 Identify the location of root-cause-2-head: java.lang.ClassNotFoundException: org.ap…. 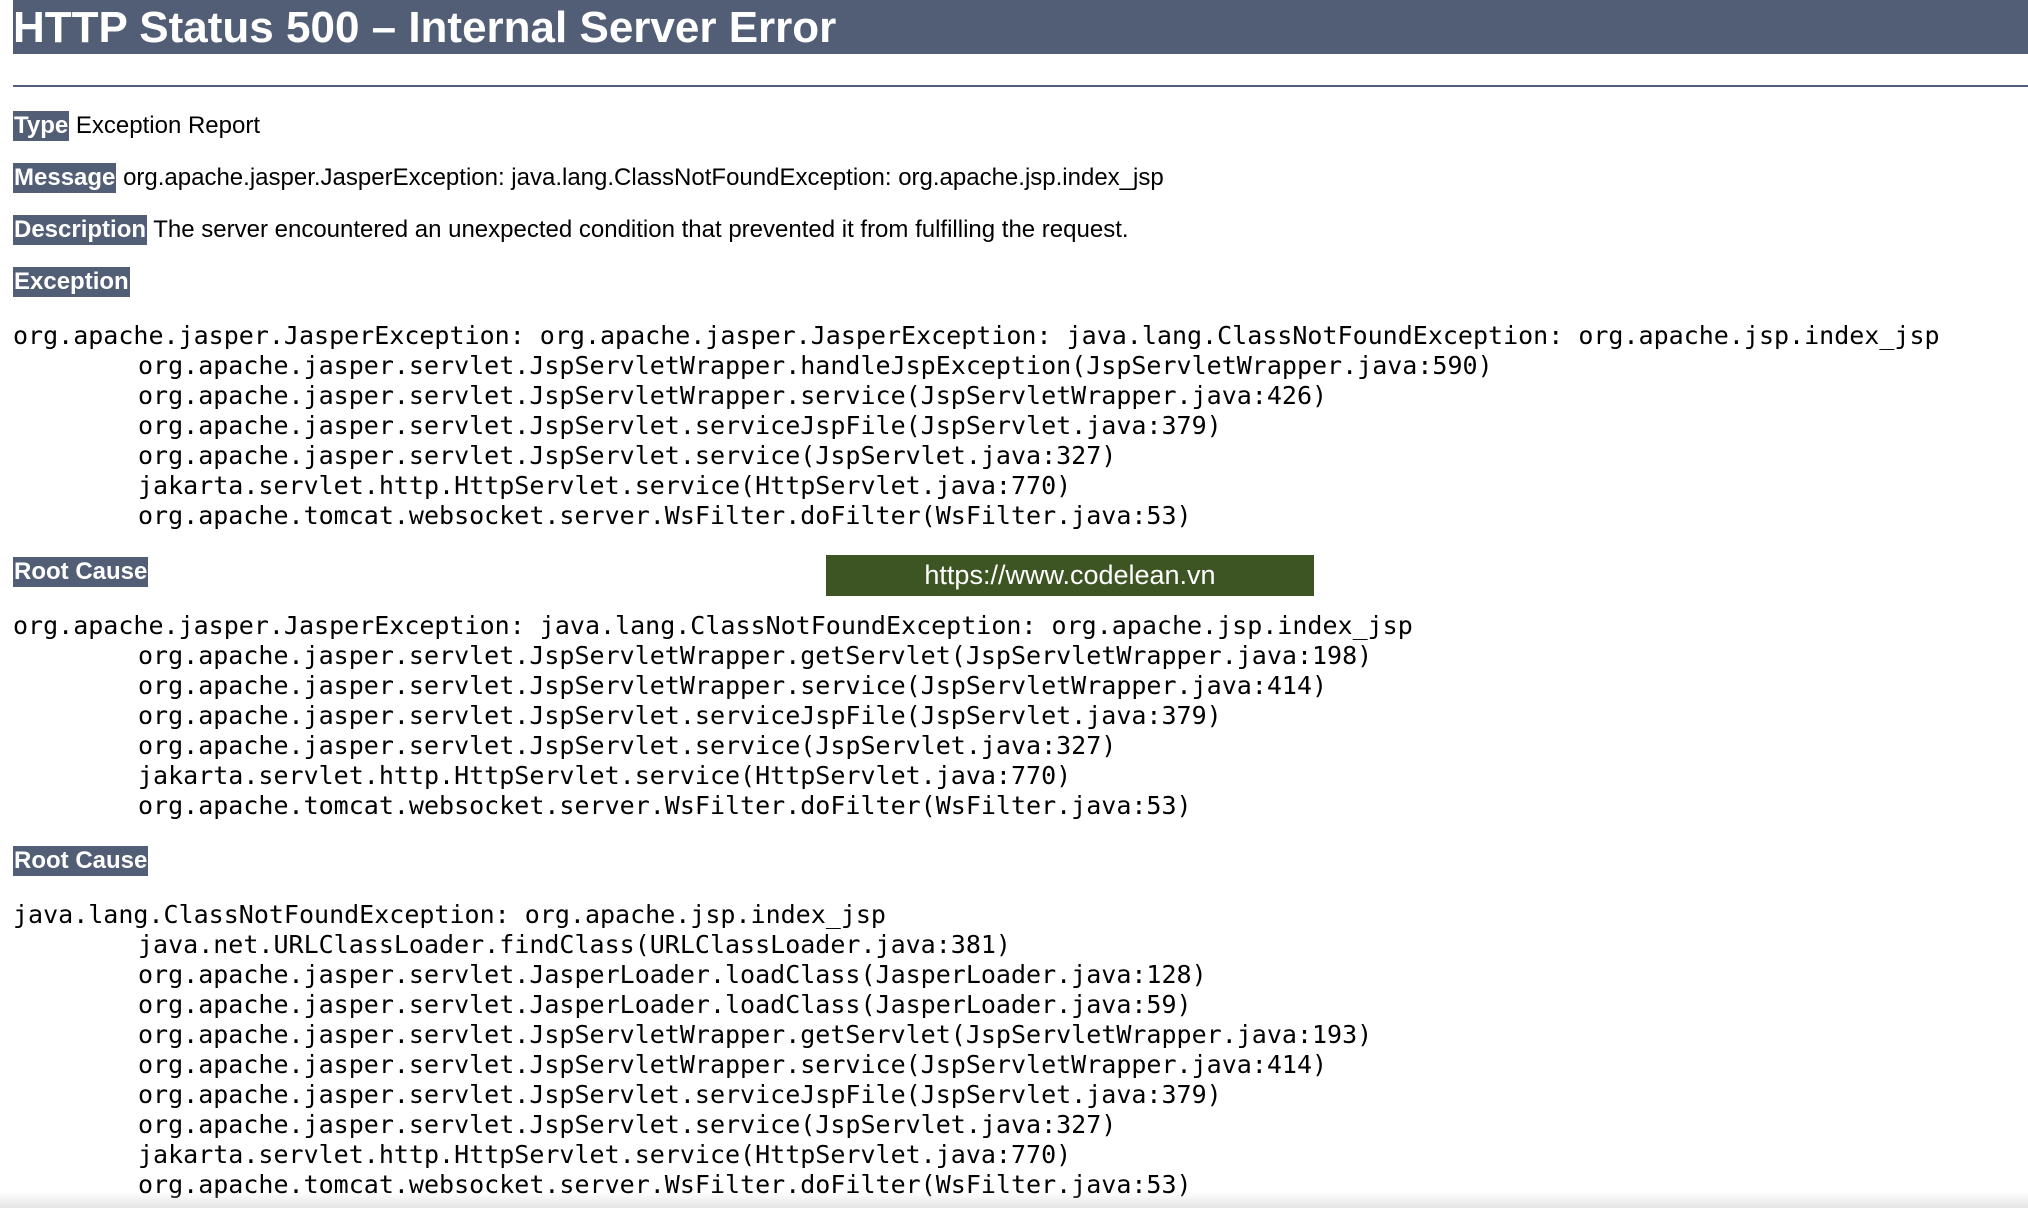
(449, 914).